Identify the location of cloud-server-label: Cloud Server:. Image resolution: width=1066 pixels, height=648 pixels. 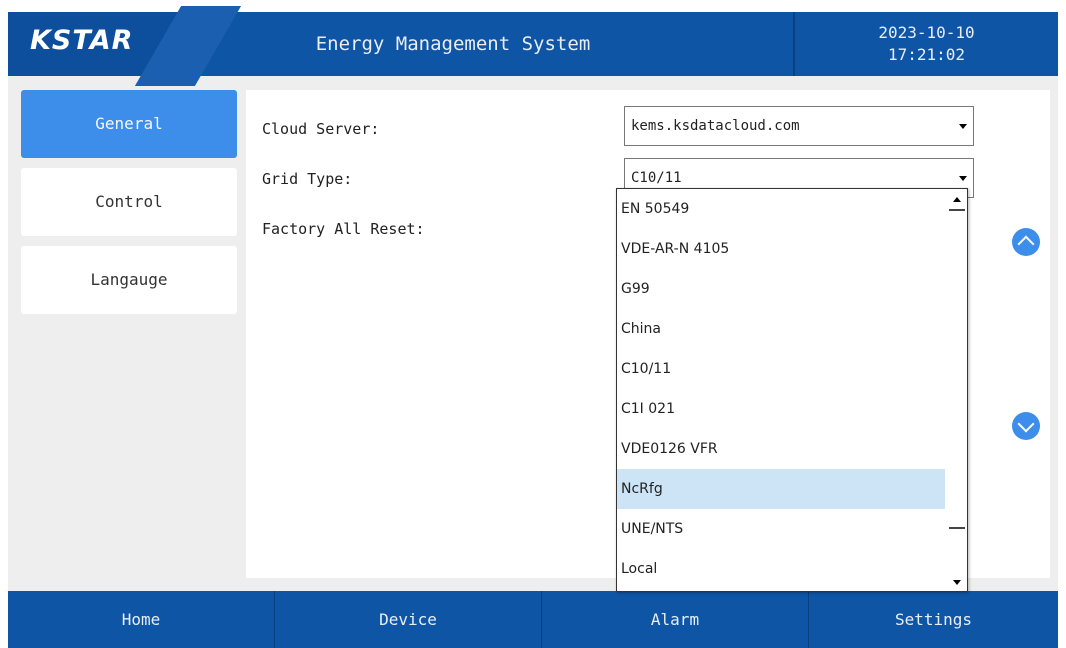
(321, 129).